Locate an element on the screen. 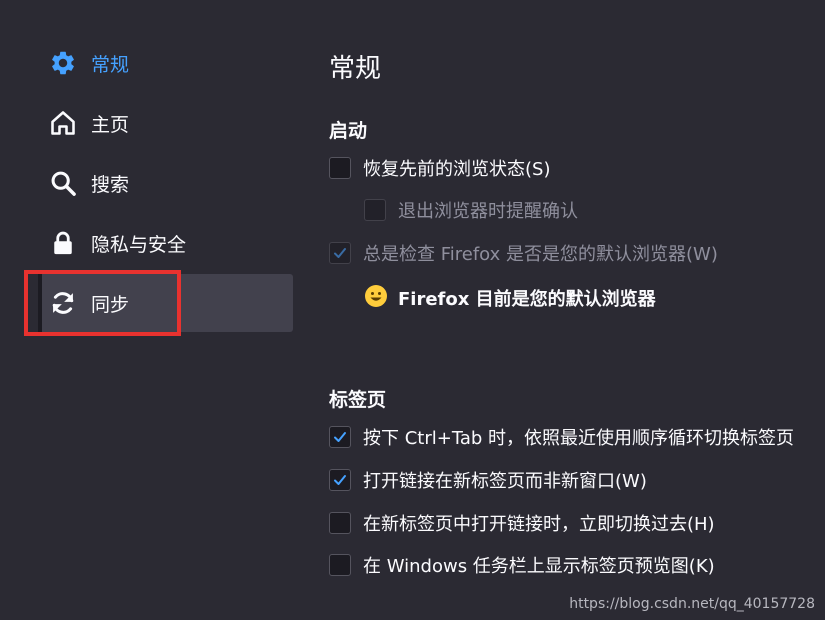 The width and height of the screenshot is (825, 620). warn-on-quit-label: 退出浏览器时提醒确认 is located at coordinates (488, 211).